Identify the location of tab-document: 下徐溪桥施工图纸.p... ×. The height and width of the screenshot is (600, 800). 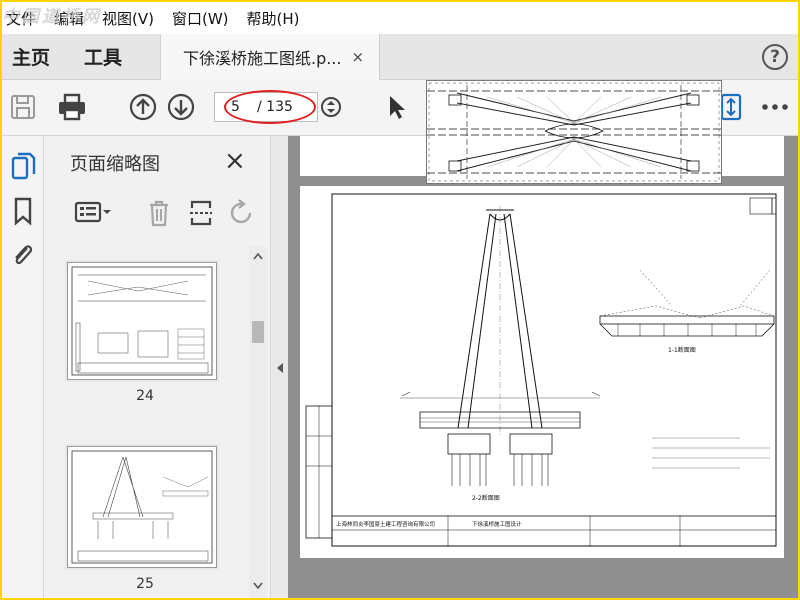
(270, 57).